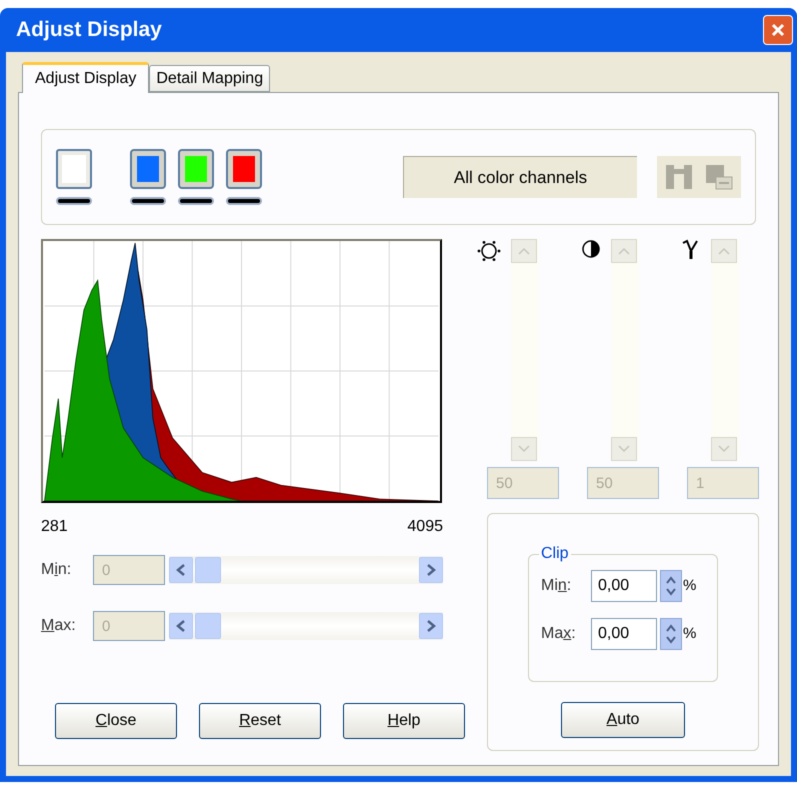 The width and height of the screenshot is (797, 788). Describe the element at coordinates (116, 721) in the screenshot. I see `dialog-button: Close` at that location.